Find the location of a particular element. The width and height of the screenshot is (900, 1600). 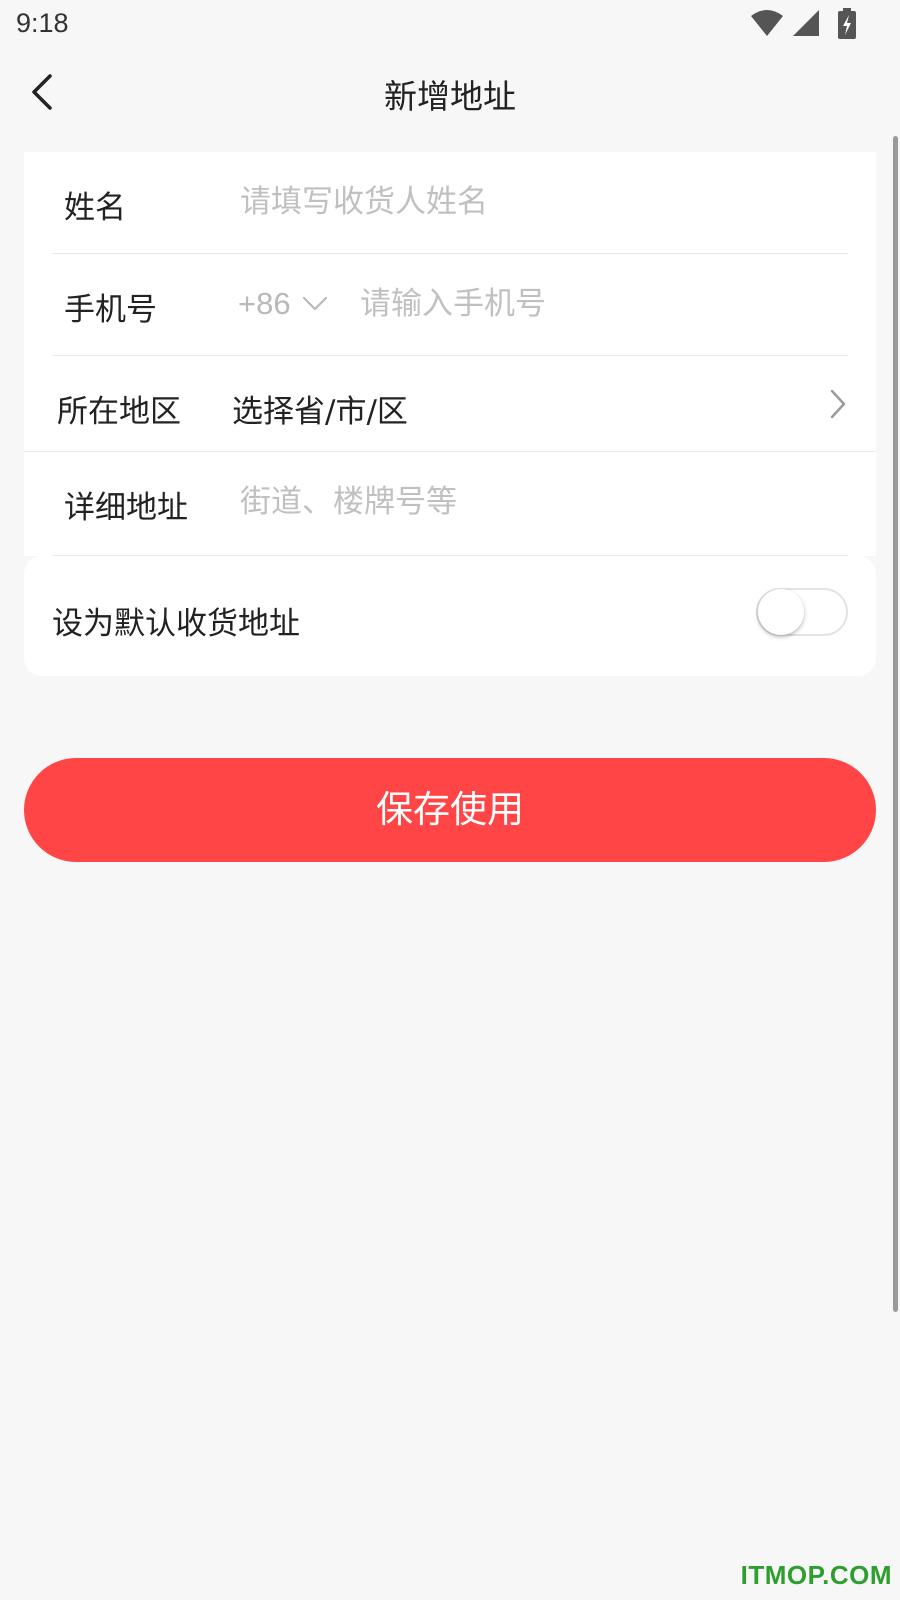

status-bar: 9:18 is located at coordinates (450, 25).